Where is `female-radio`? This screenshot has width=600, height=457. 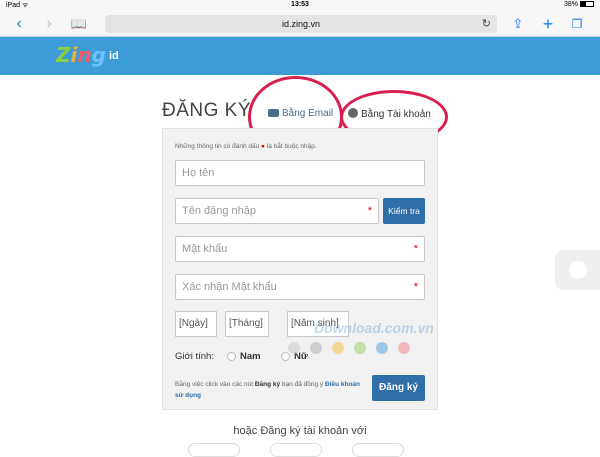 female-radio is located at coordinates (285, 356).